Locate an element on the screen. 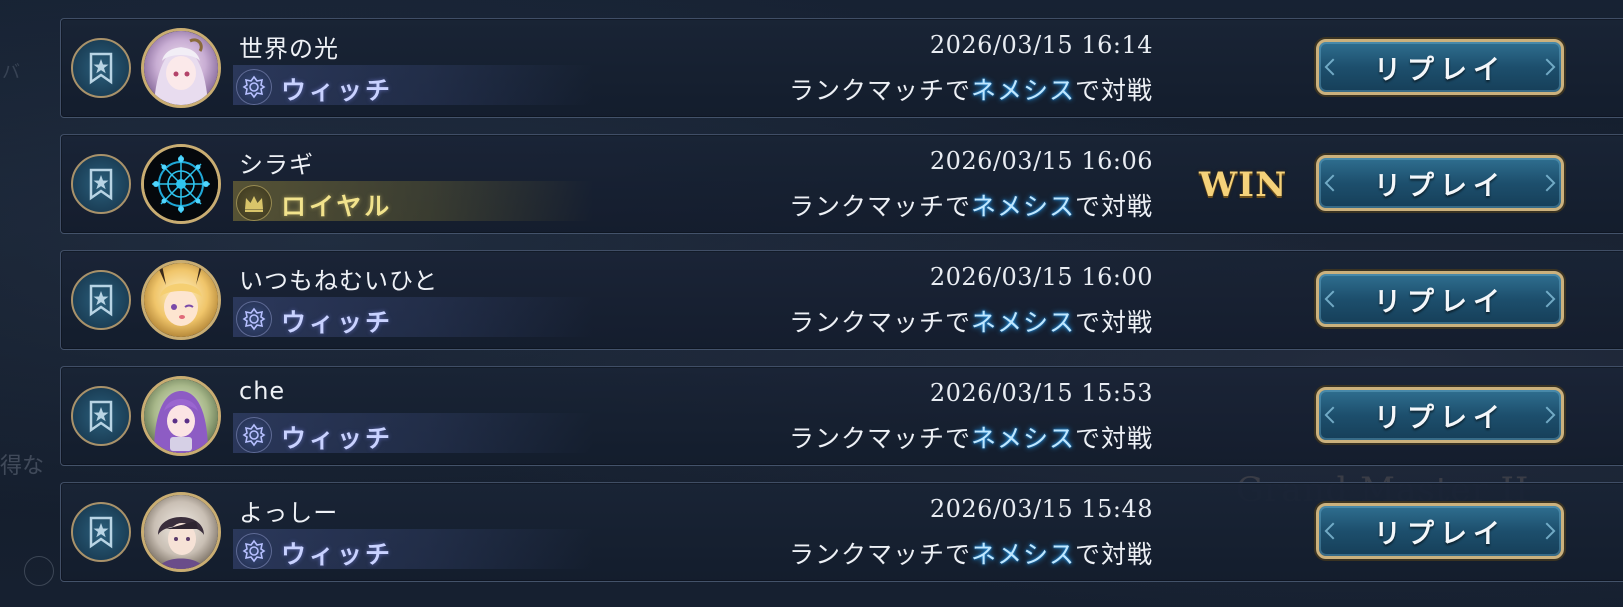 Image resolution: width=1623 pixels, height=607 pixels. player-name: che is located at coordinates (262, 391).